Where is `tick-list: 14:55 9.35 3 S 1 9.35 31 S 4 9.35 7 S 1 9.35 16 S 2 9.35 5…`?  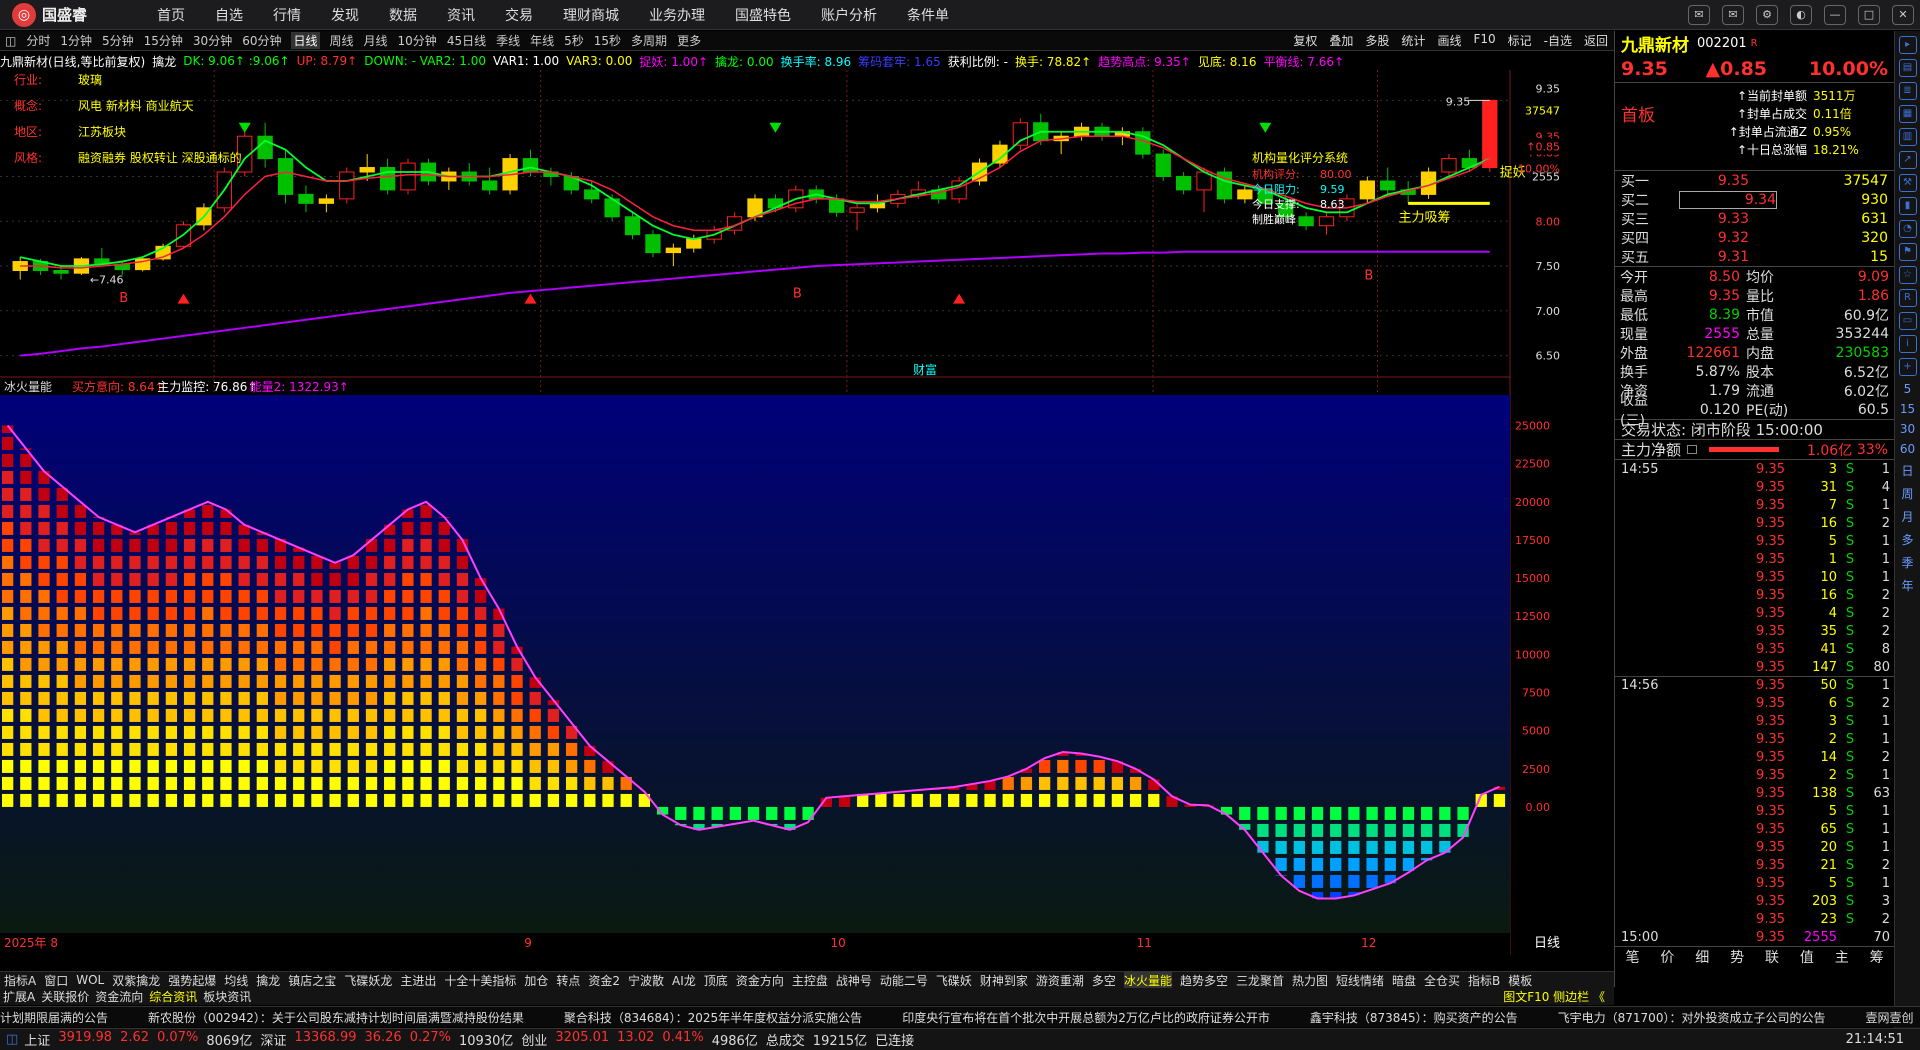 tick-list: 14:55 9.35 3 S 1 9.35 31 S 4 9.35 7 S 1 9.35 16 S 2 9.35 5… is located at coordinates (1754, 703).